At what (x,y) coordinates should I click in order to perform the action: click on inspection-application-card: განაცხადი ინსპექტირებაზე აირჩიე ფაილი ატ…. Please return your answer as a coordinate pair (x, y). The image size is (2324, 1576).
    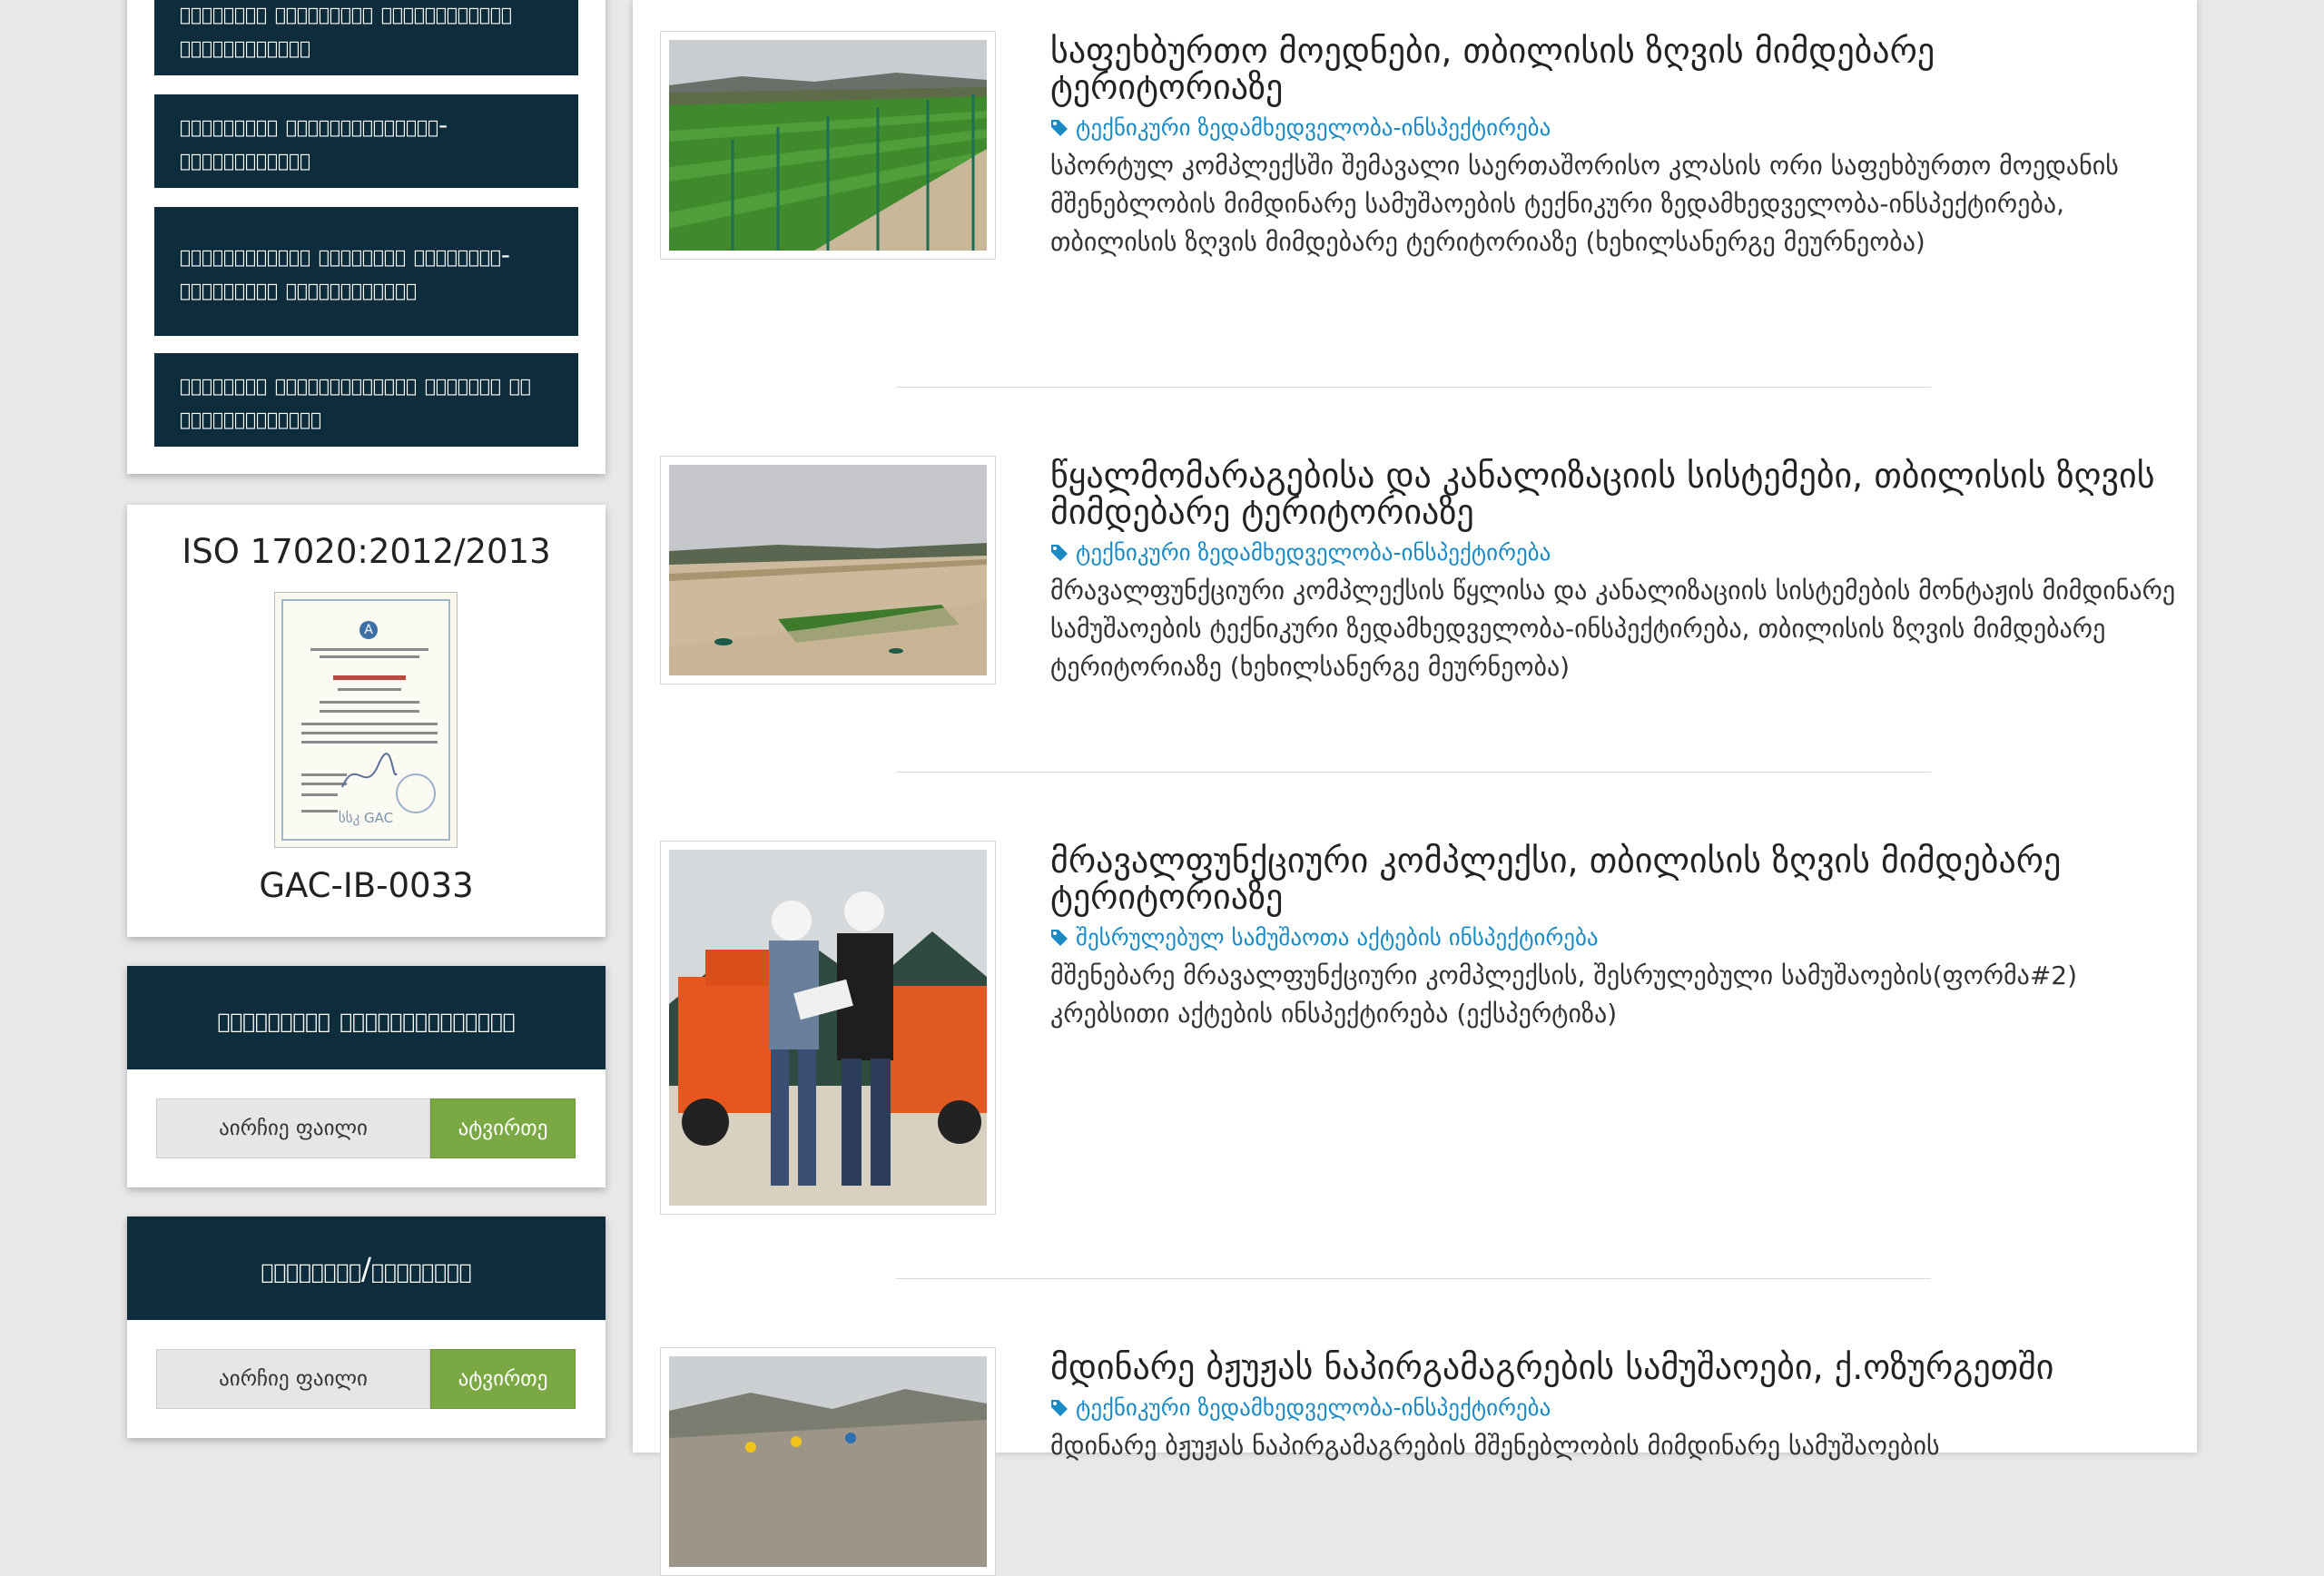
    Looking at the image, I should click on (366, 1076).